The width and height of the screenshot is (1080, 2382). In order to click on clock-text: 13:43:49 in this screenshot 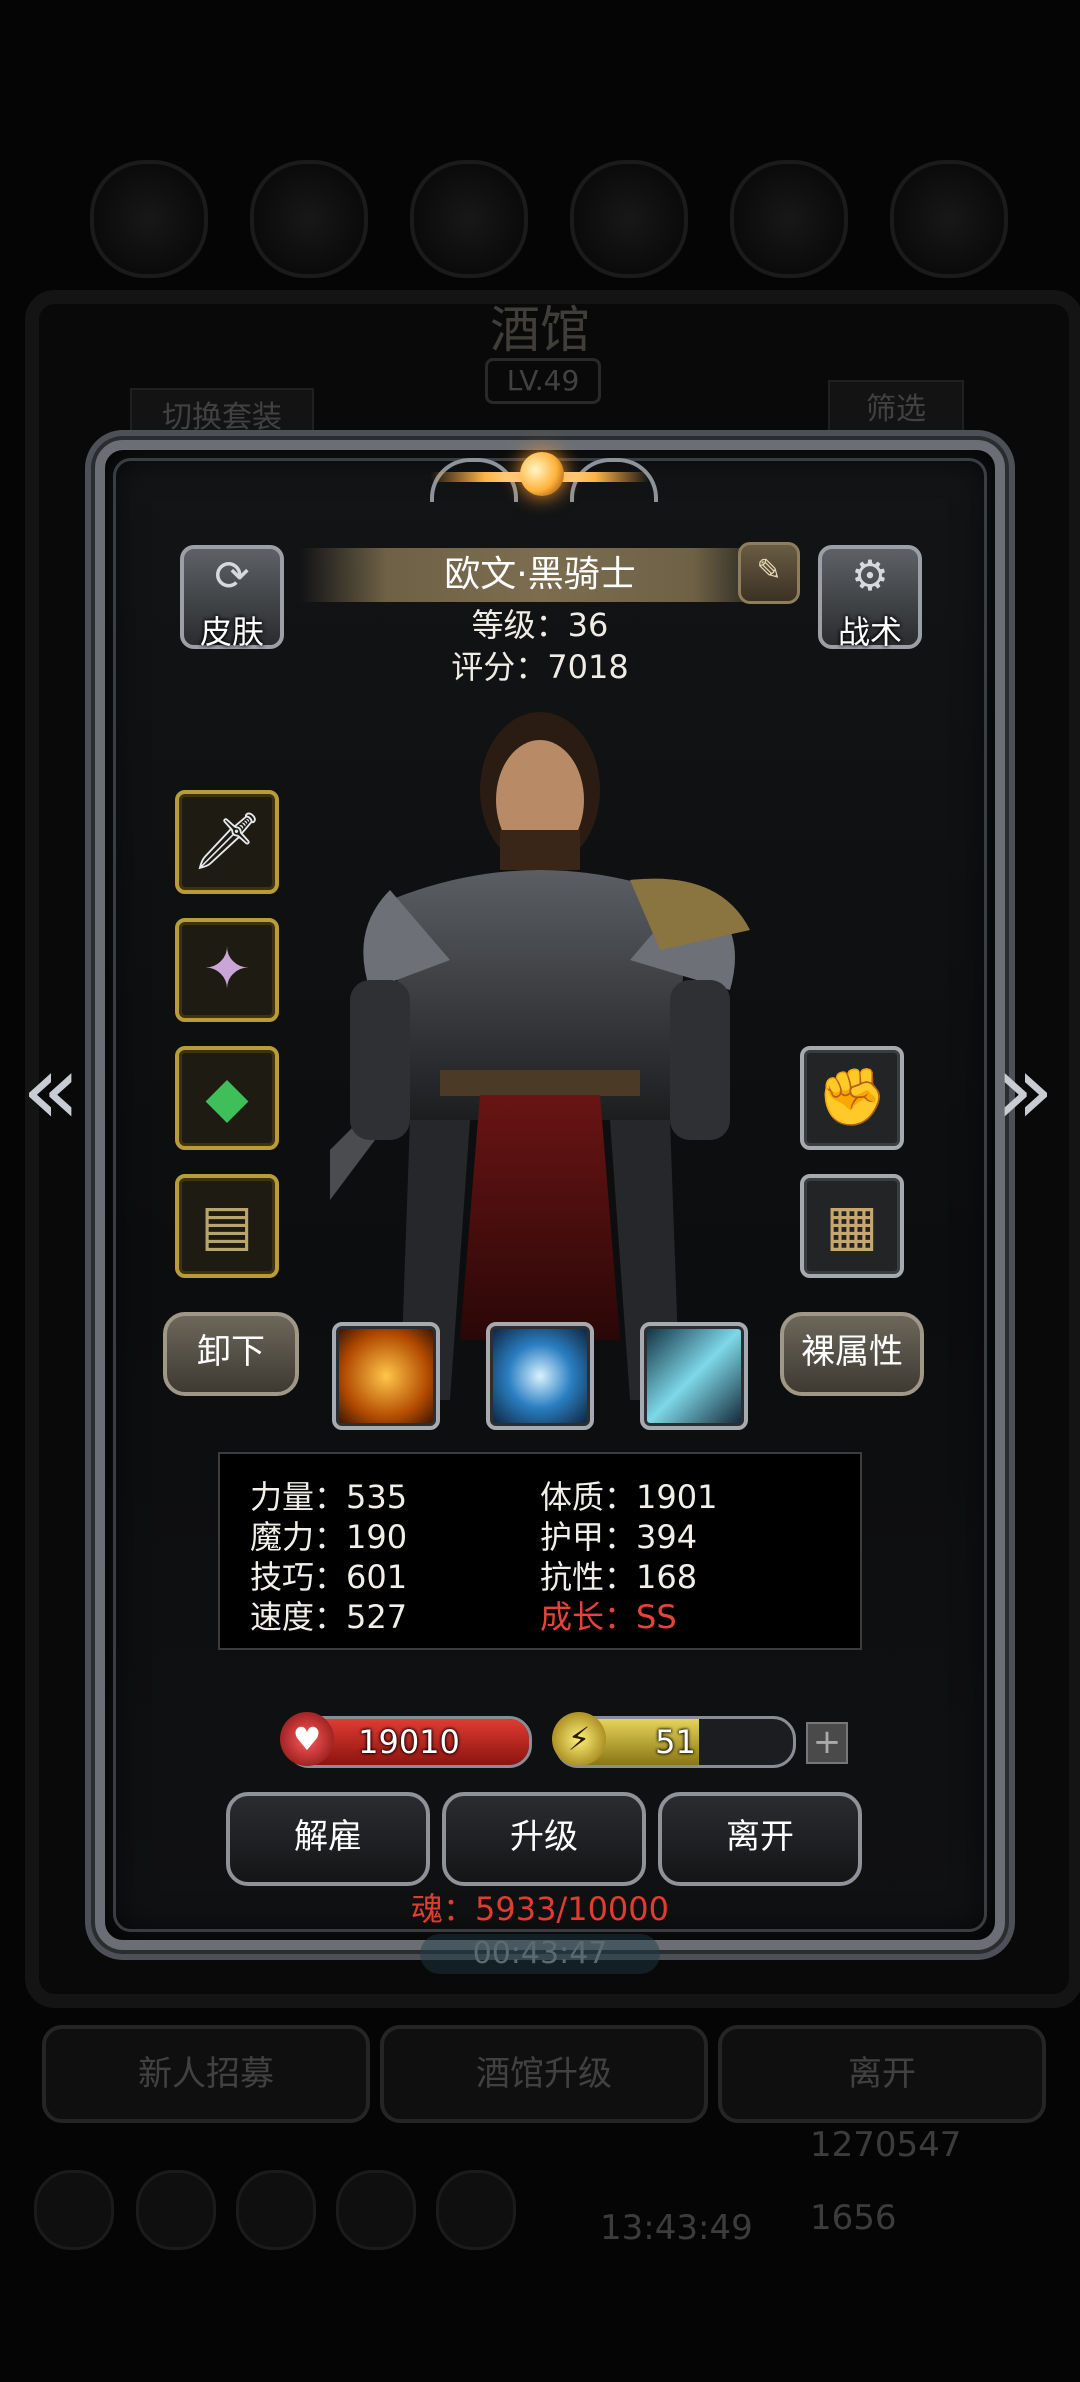, I will do `click(676, 2228)`.